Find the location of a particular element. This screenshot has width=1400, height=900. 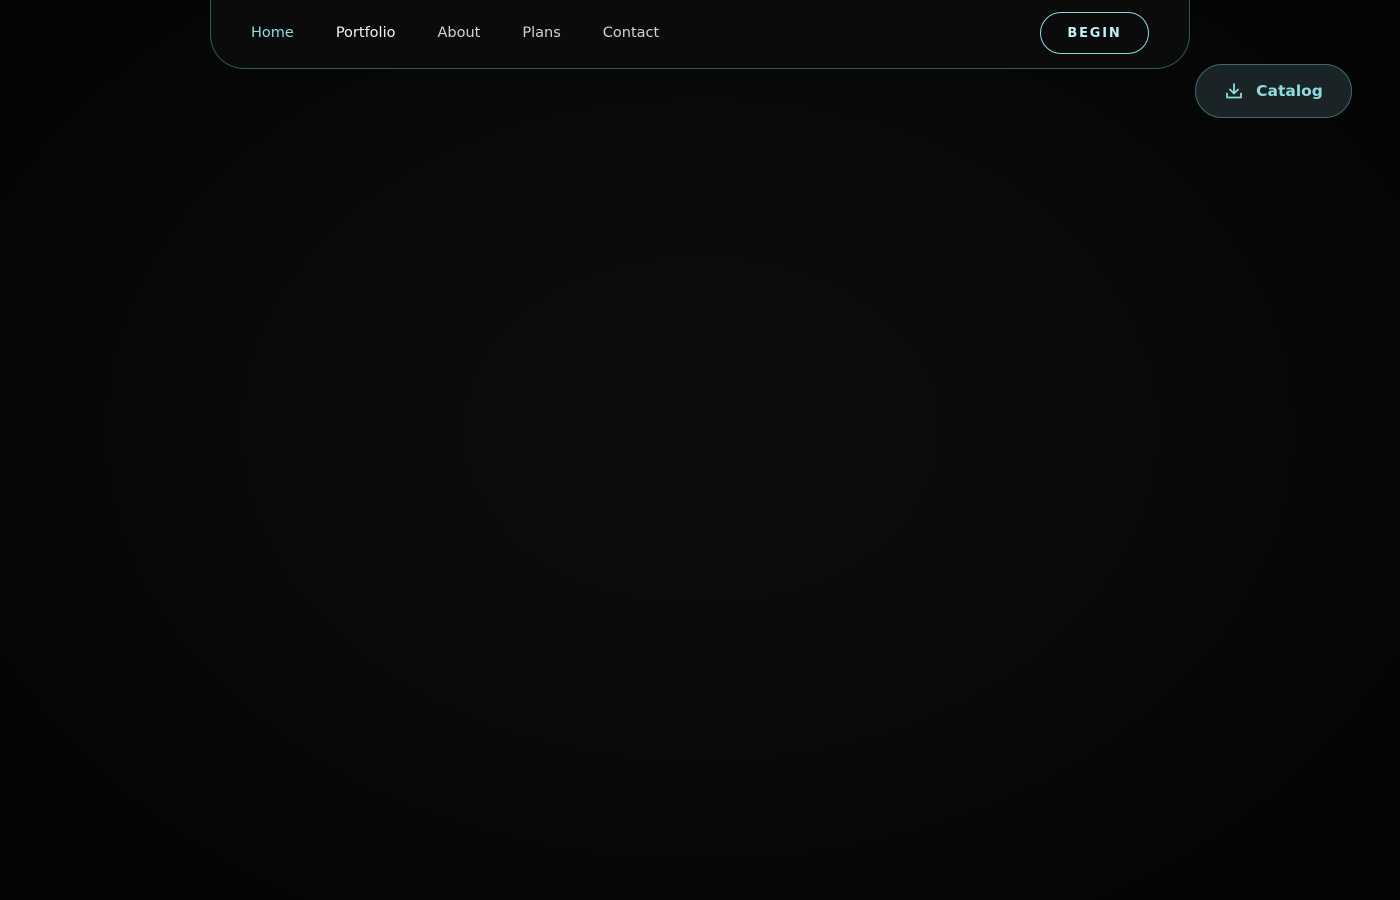

nav-link-contact: Contact is located at coordinates (631, 33).